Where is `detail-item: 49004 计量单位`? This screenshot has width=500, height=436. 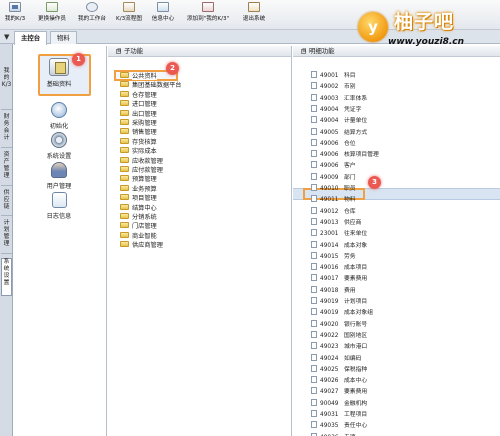 detail-item: 49004 计量单位 is located at coordinates (339, 120).